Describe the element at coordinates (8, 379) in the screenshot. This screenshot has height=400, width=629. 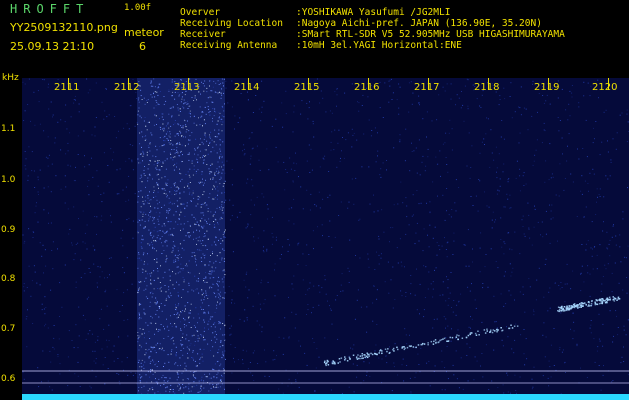
I see `y-tick-label: 0.6` at that location.